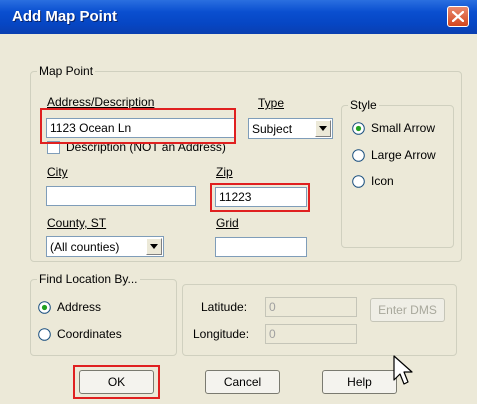  Describe the element at coordinates (235, 197) in the screenshot. I see `zip-input-value: 11223` at that location.